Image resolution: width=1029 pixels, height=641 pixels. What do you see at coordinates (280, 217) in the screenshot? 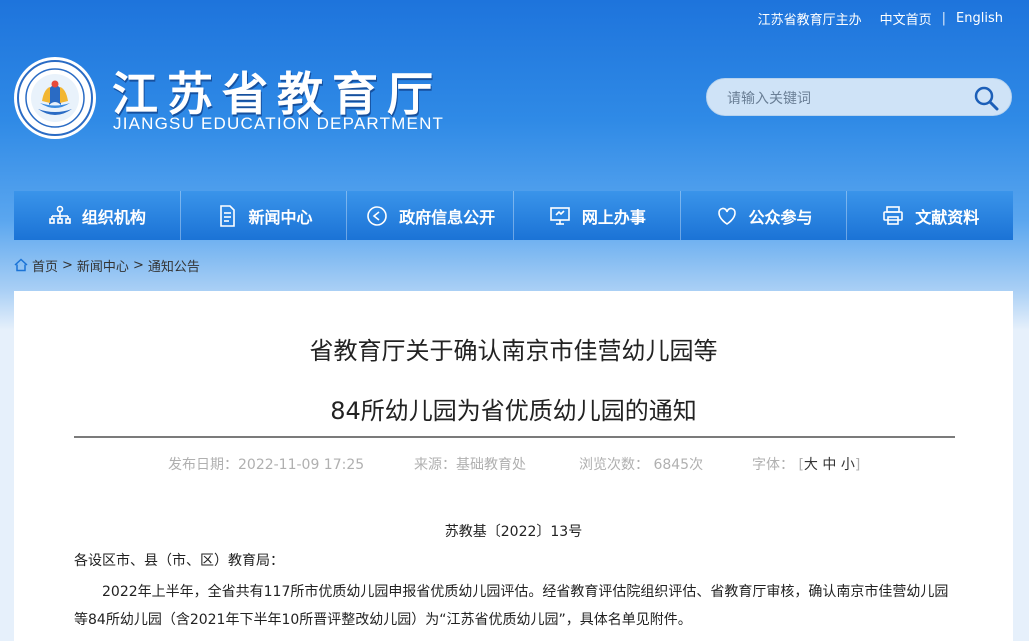
I see `nav-label: 新闻中心` at bounding box center [280, 217].